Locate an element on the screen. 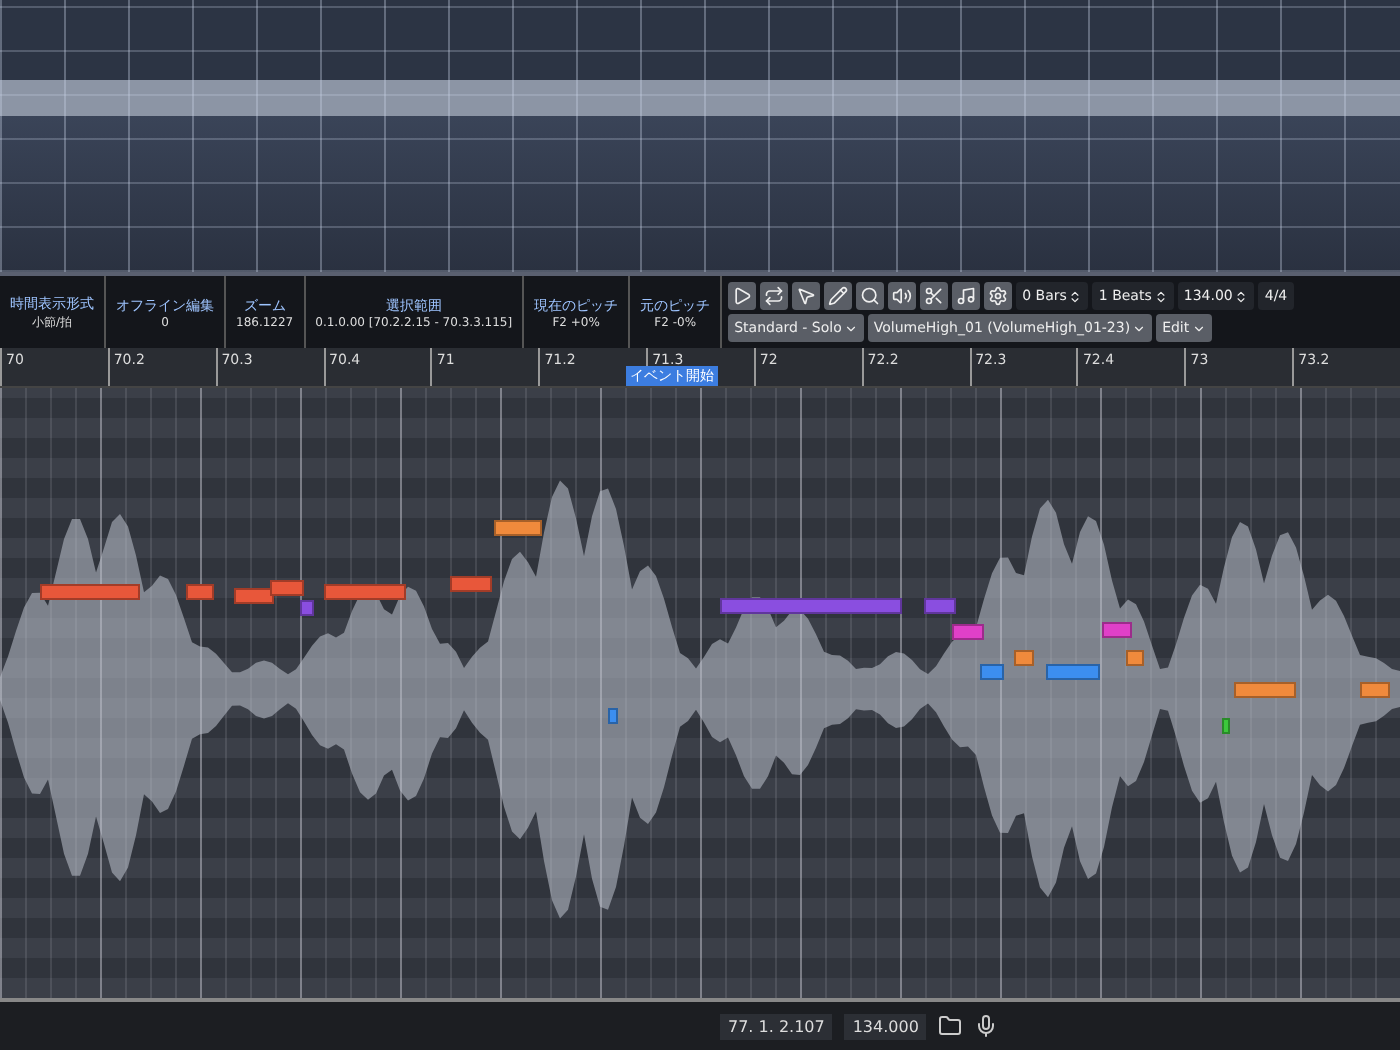  pencil-button is located at coordinates (838, 296).